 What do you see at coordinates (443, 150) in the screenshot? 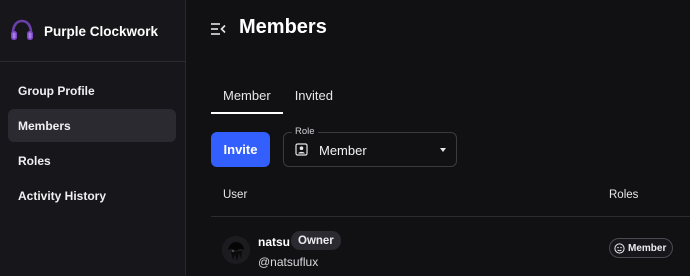
I see `chevron-down-icon` at bounding box center [443, 150].